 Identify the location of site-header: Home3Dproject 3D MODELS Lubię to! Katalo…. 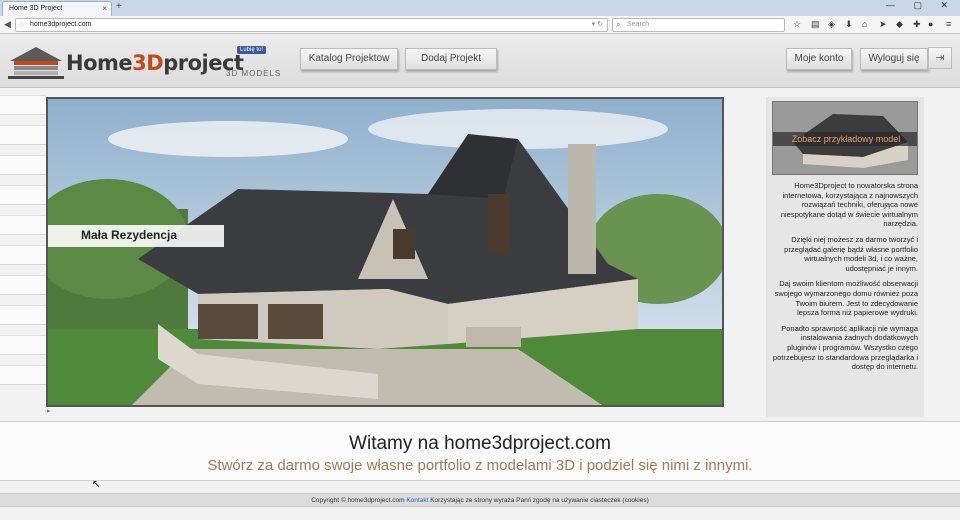
(480, 61).